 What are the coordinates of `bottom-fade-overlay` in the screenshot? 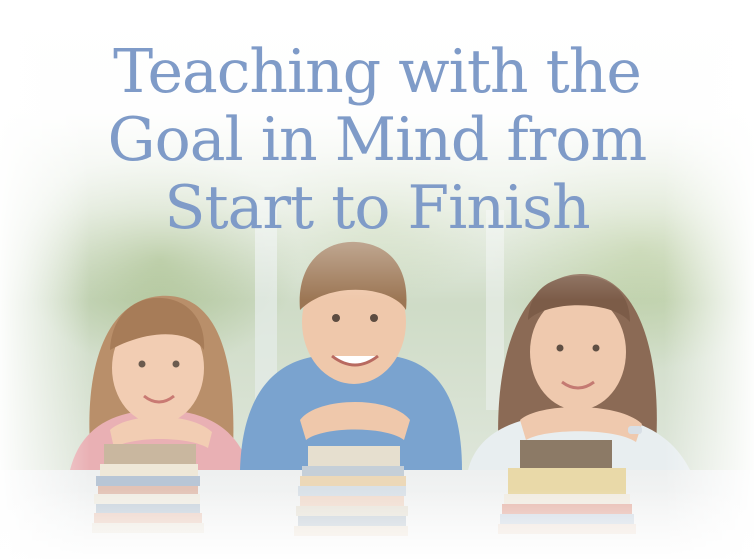 It's located at (377, 524).